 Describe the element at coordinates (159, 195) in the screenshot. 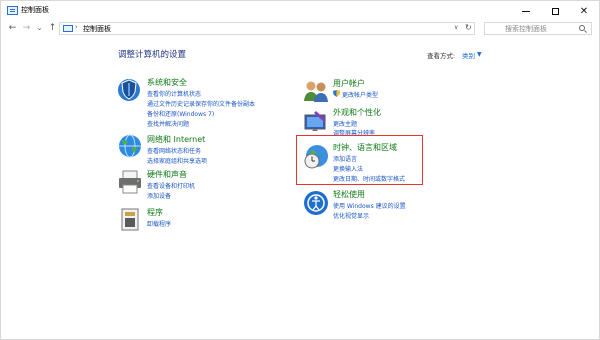

I see `link-add-device: 添加设备` at that location.